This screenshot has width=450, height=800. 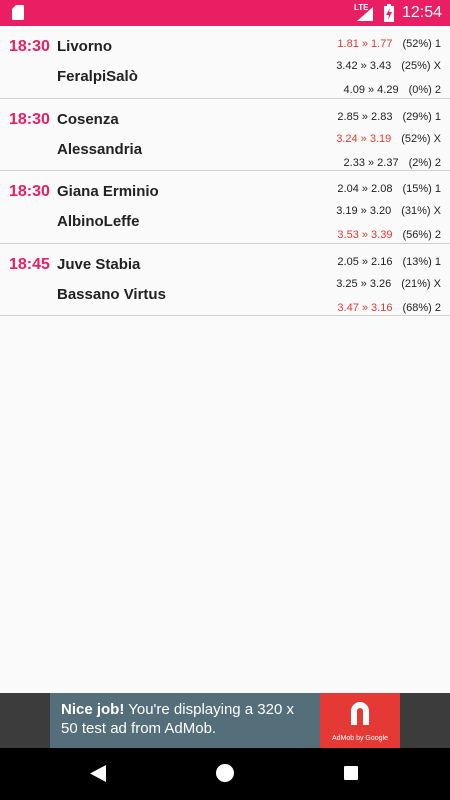 What do you see at coordinates (365, 235) in the screenshot?
I see `odds-value: 3.53 » 3.39` at bounding box center [365, 235].